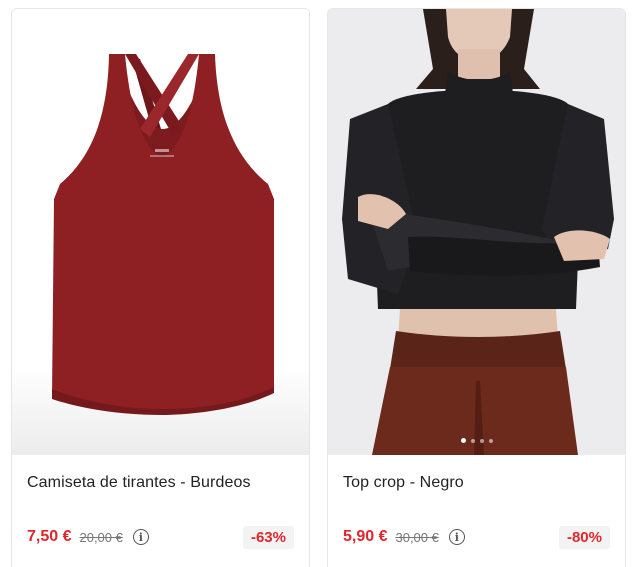  Describe the element at coordinates (101, 537) in the screenshot. I see `original-price: 20,00 €` at that location.